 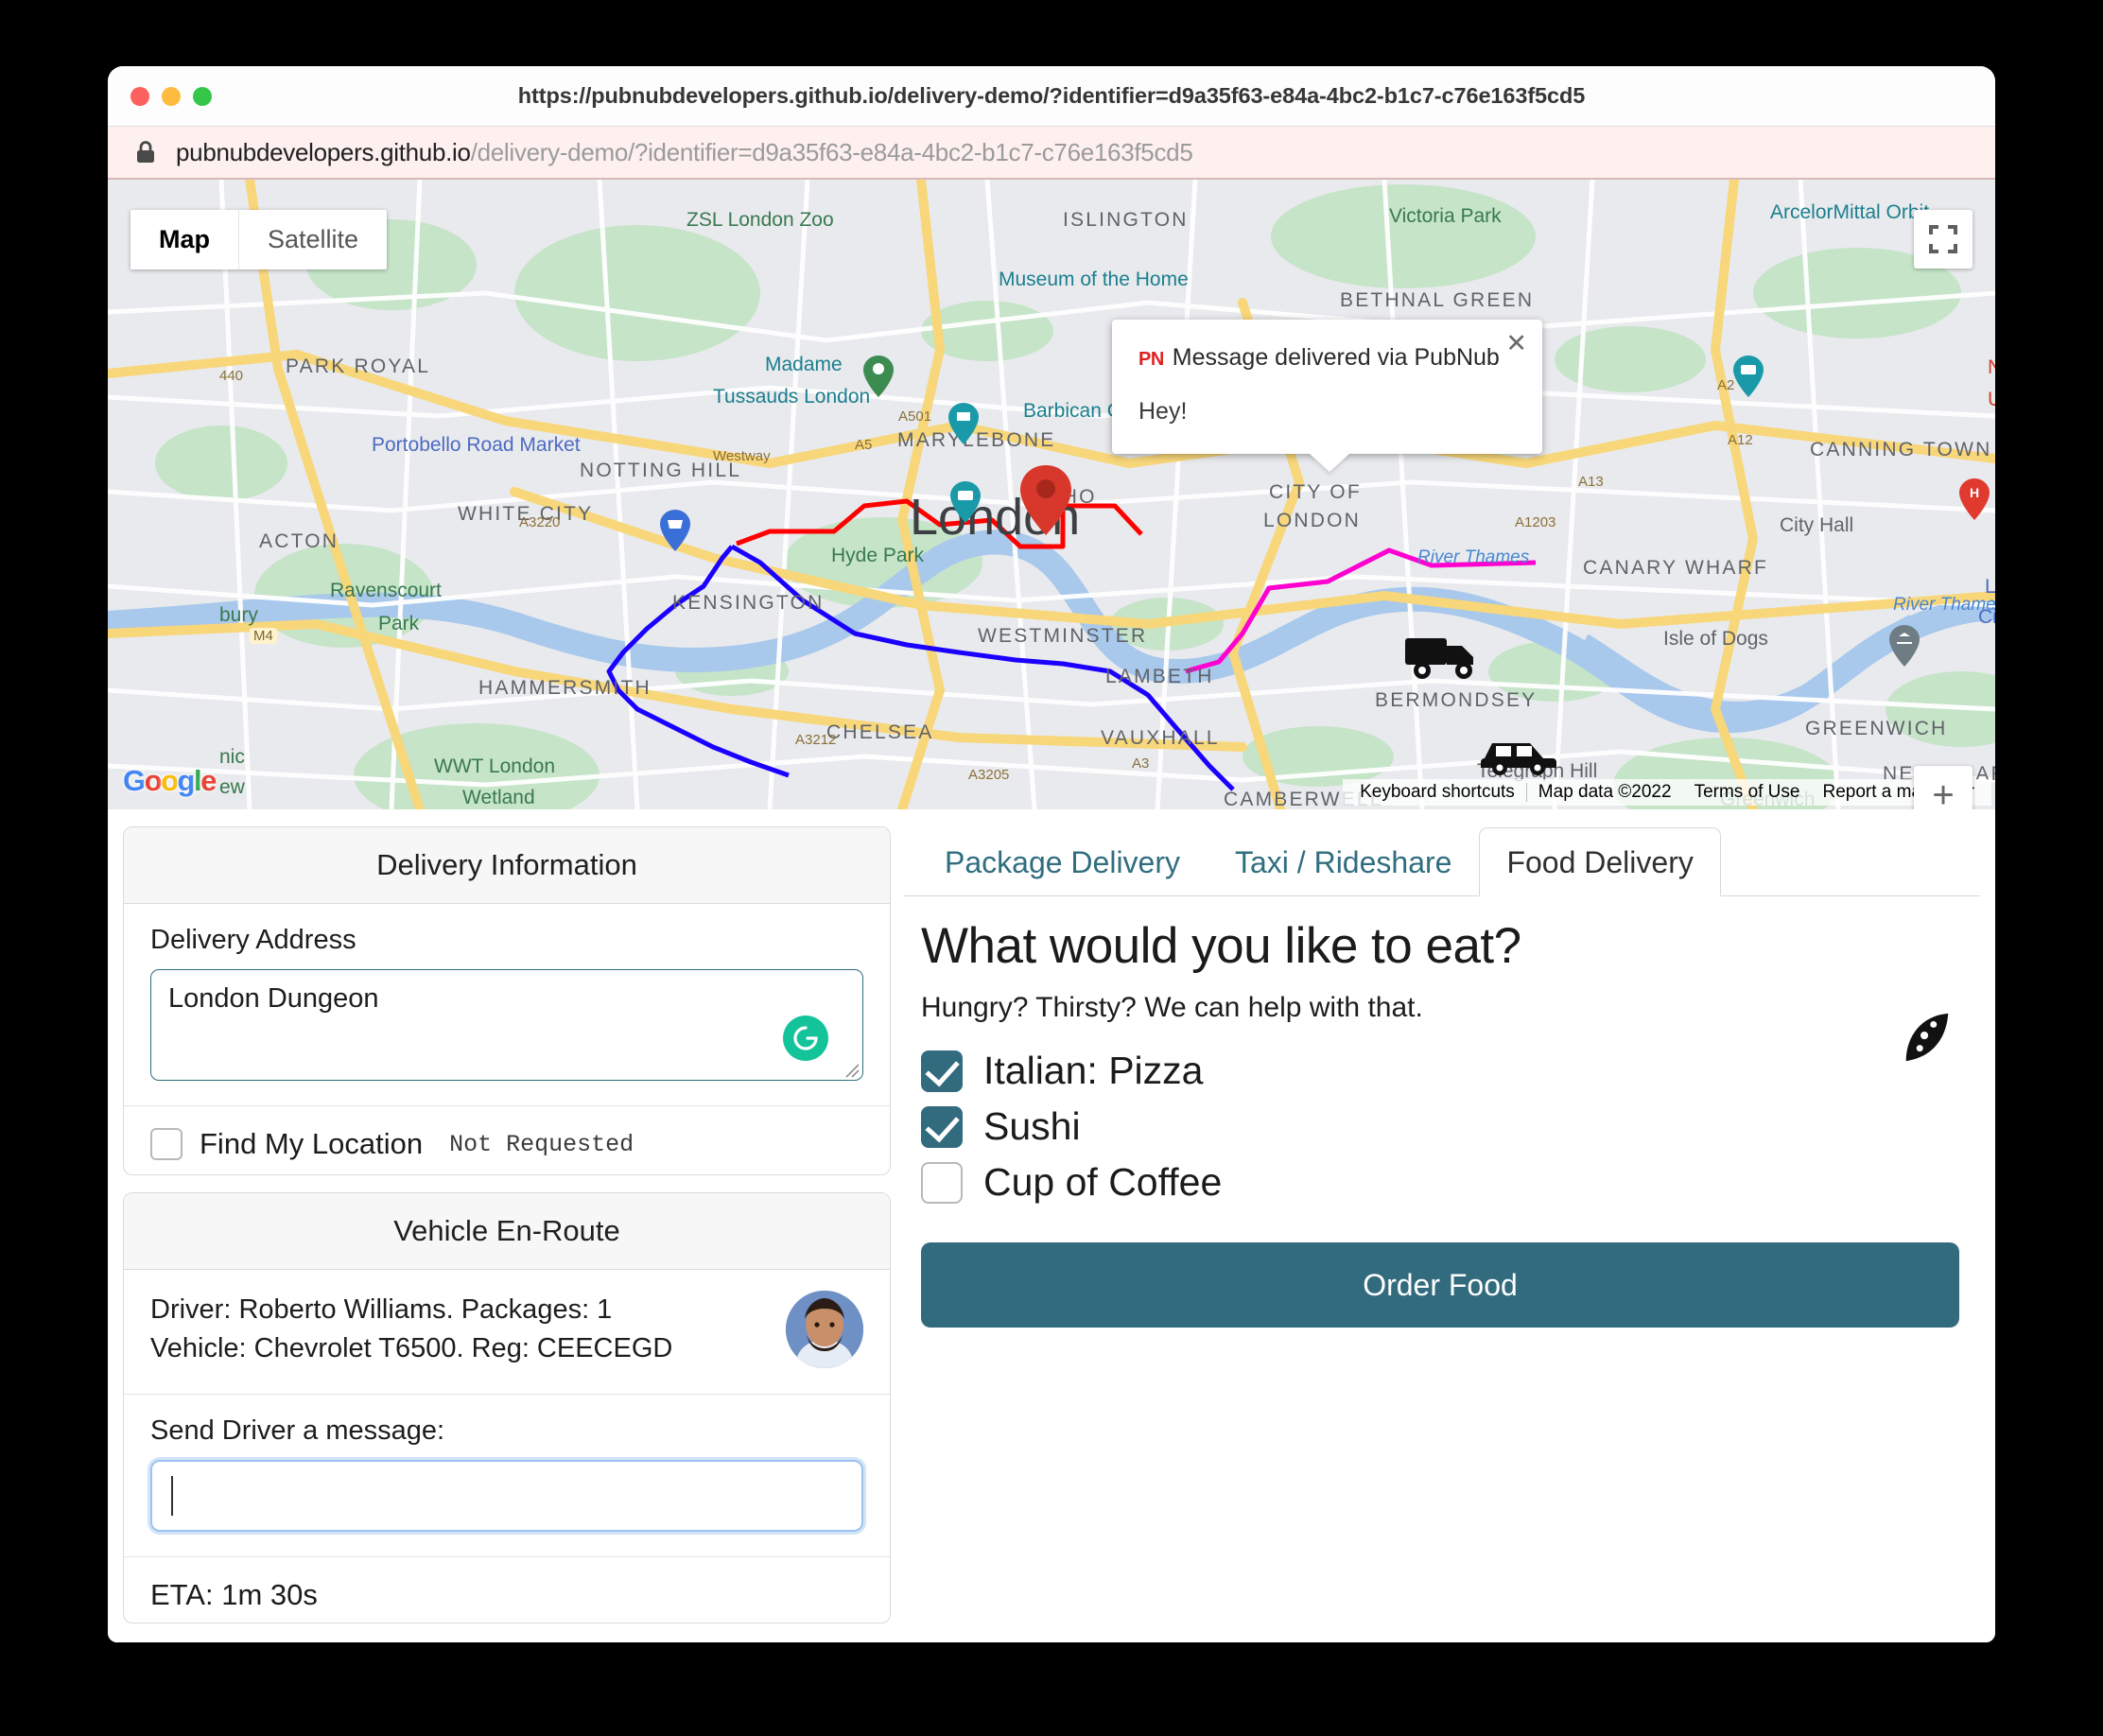 What do you see at coordinates (172, 1495) in the screenshot?
I see `text-caret` at bounding box center [172, 1495].